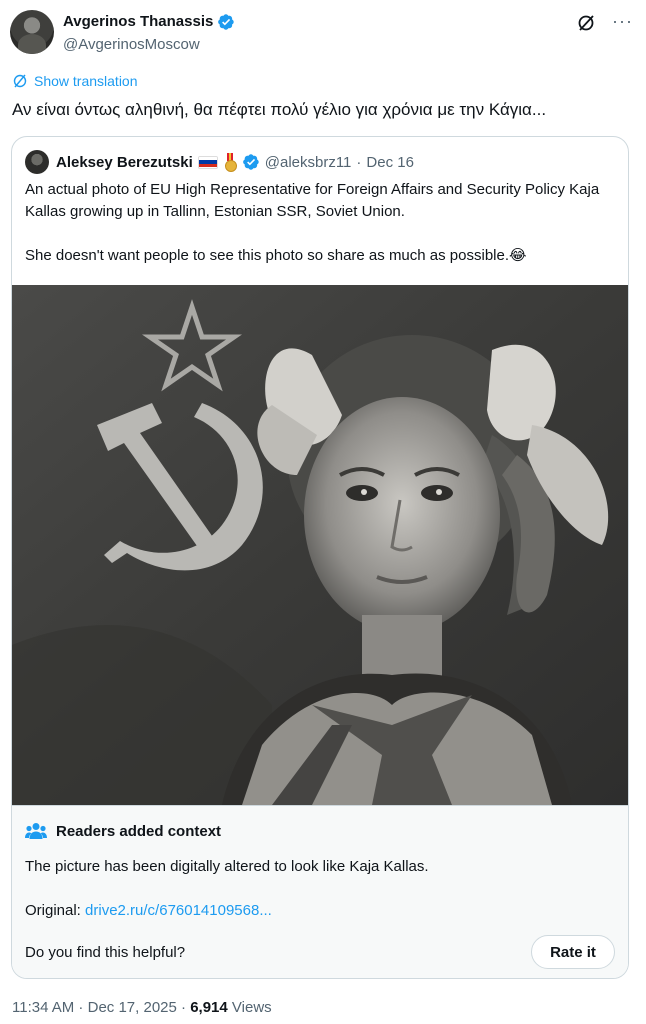 This screenshot has width=646, height=1024. What do you see at coordinates (37, 162) in the screenshot?
I see `quoted-author-avatar` at bounding box center [37, 162].